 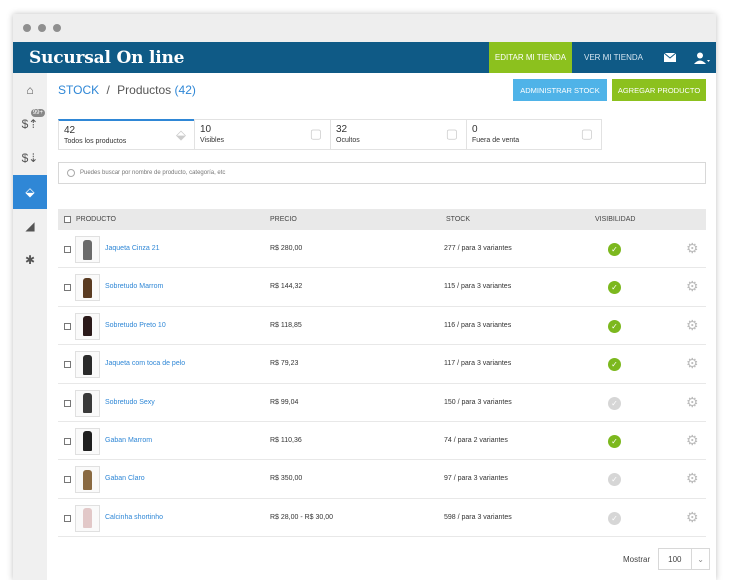 What do you see at coordinates (67, 219) in the screenshot?
I see `select-all-checkbox` at bounding box center [67, 219].